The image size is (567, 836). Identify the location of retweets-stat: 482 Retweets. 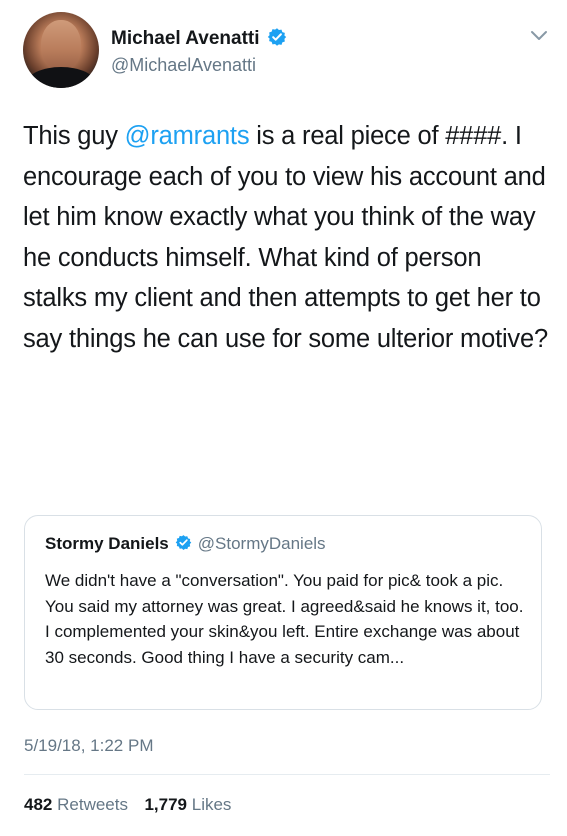
(78, 804).